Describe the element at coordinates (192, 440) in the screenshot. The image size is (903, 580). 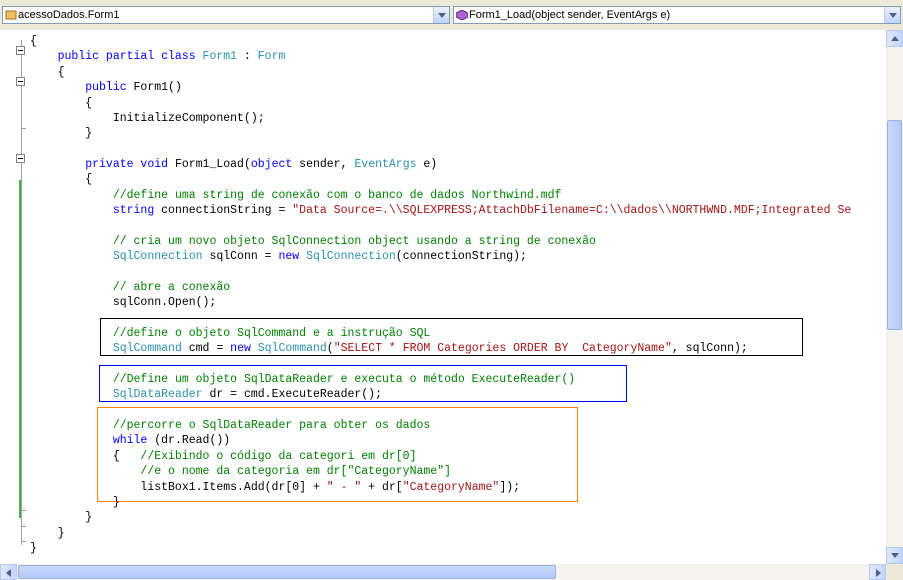
I see `code-token: (dr.Read())` at that location.